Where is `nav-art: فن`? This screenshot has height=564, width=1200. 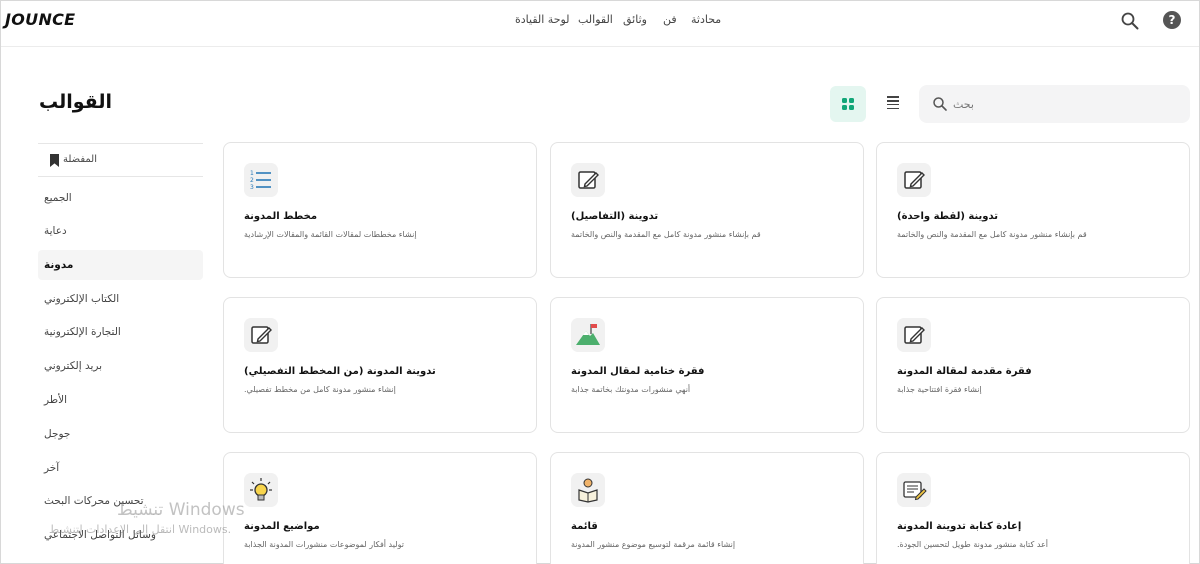 nav-art: فن is located at coordinates (670, 19).